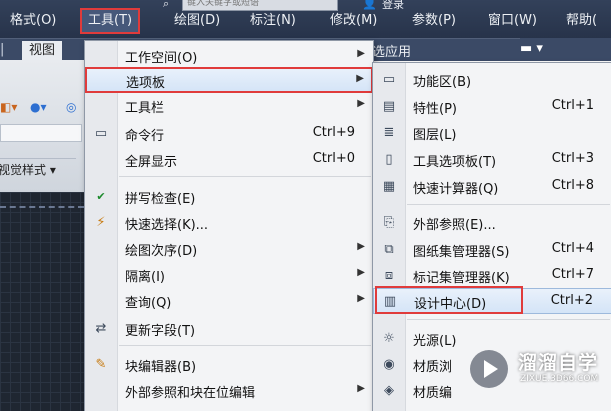 The image size is (611, 411). I want to click on menu-item-label: 更新字段(T), so click(160, 331).